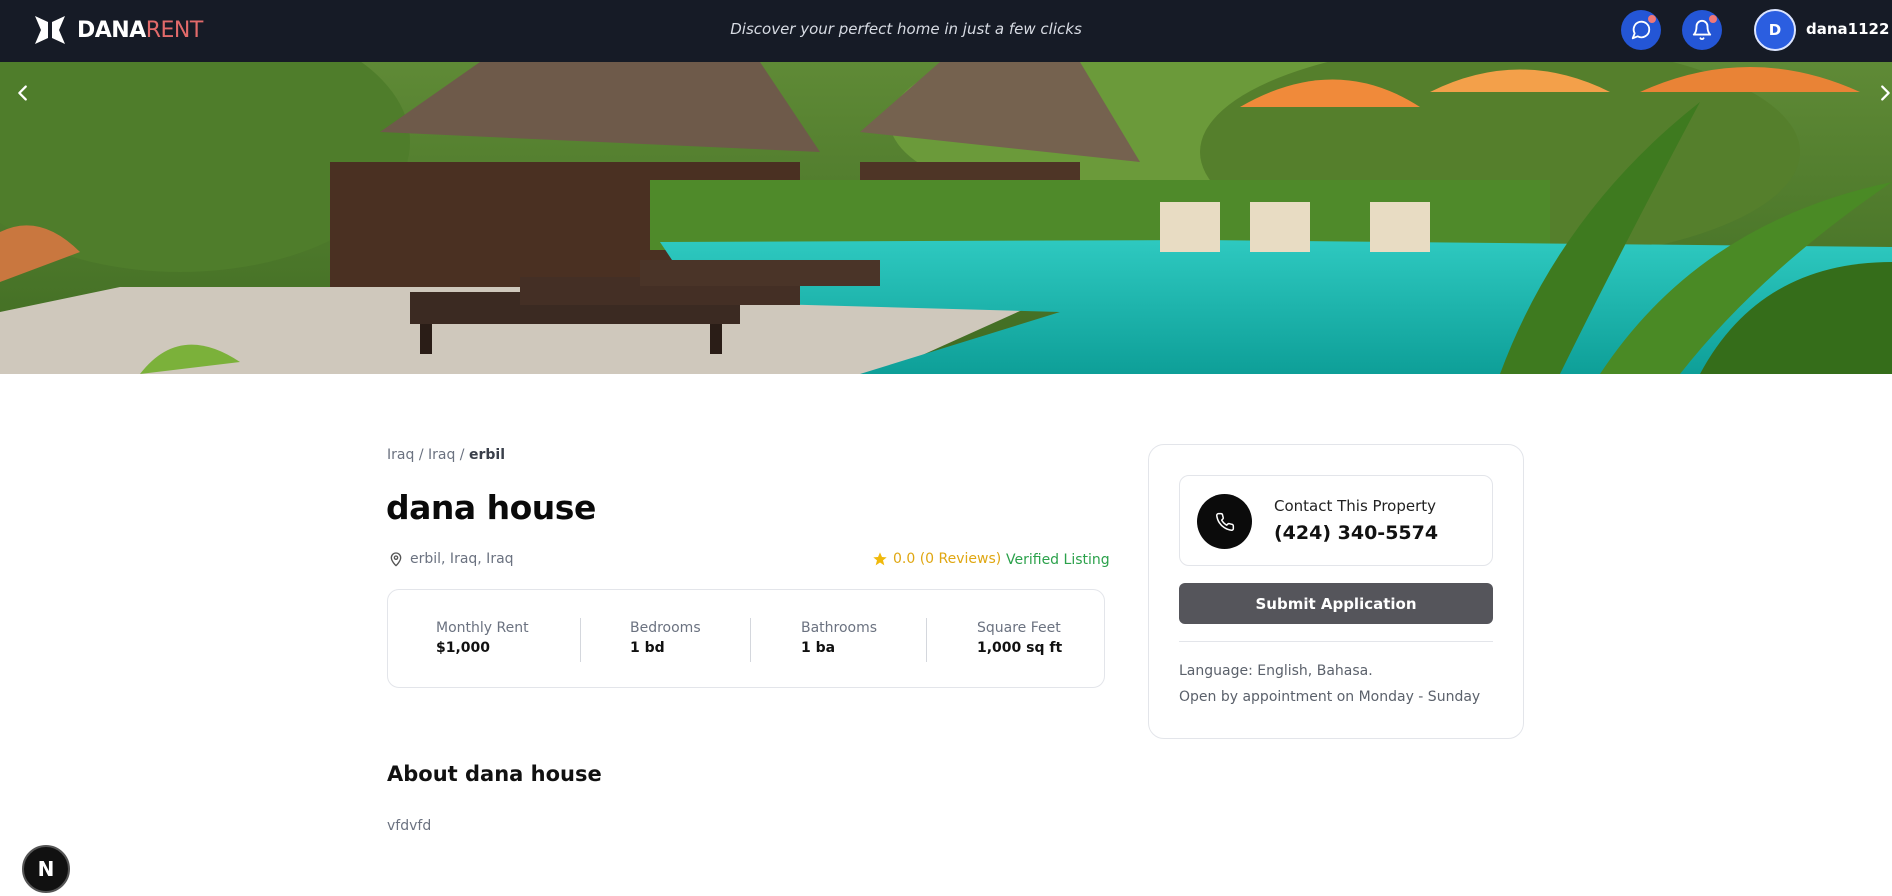 The image size is (1892, 896). What do you see at coordinates (482, 628) in the screenshot?
I see `stat-label: Monthly Rent` at bounding box center [482, 628].